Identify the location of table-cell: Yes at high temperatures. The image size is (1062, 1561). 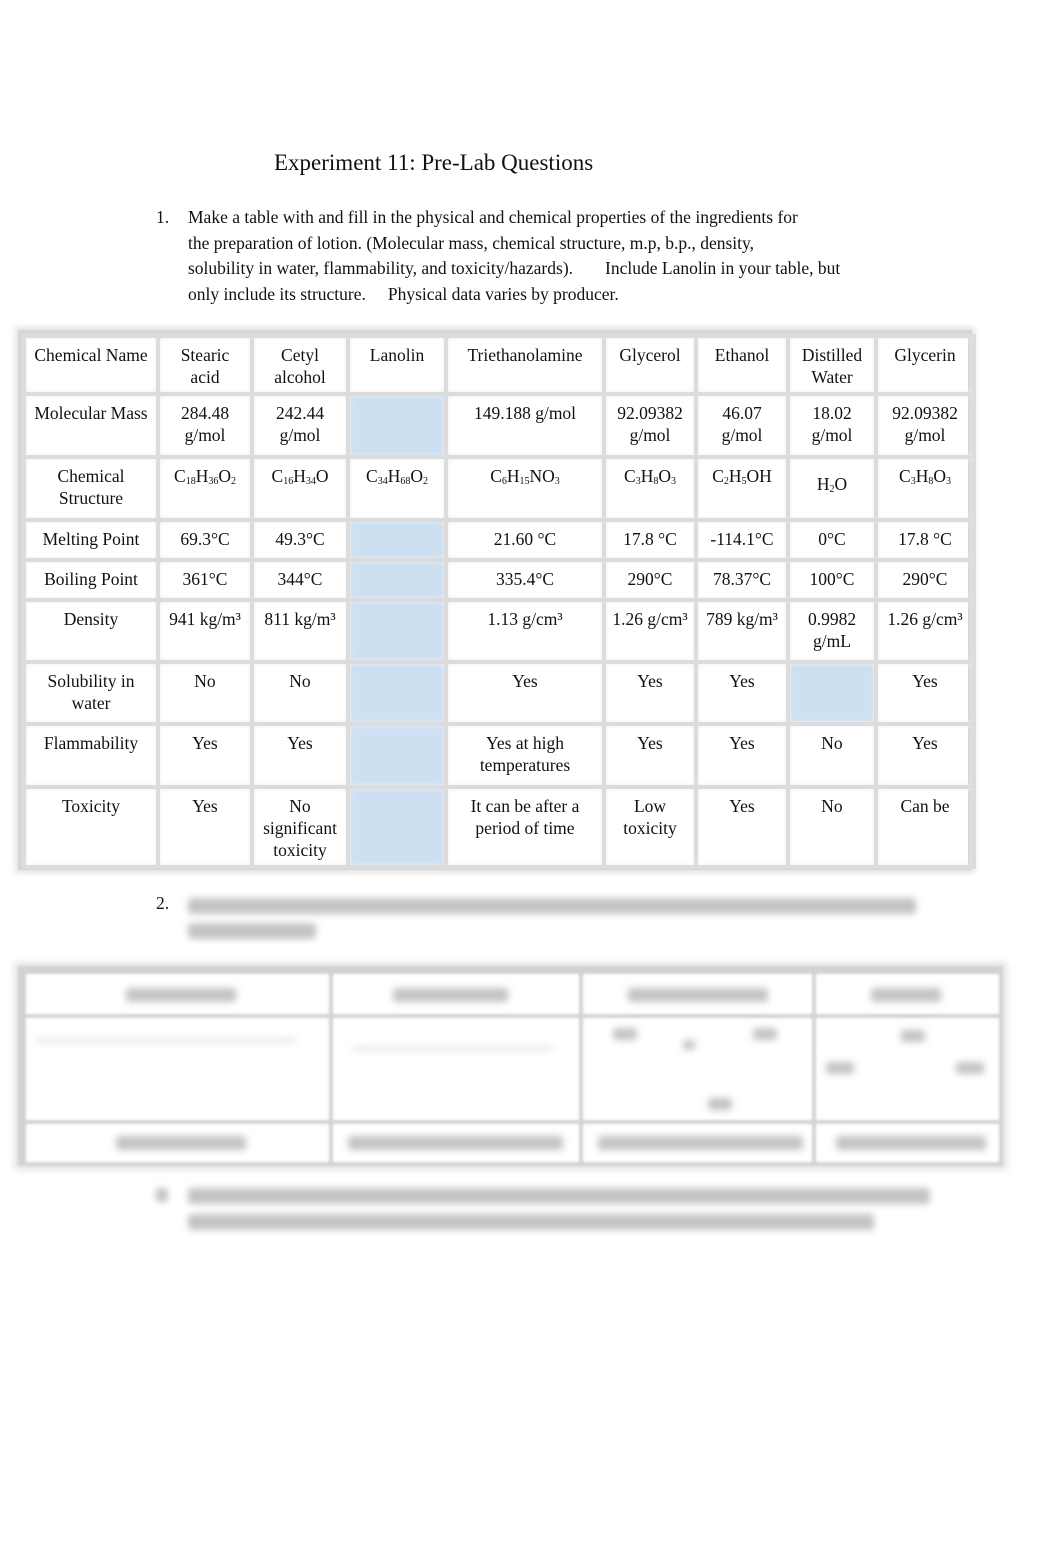
(525, 755).